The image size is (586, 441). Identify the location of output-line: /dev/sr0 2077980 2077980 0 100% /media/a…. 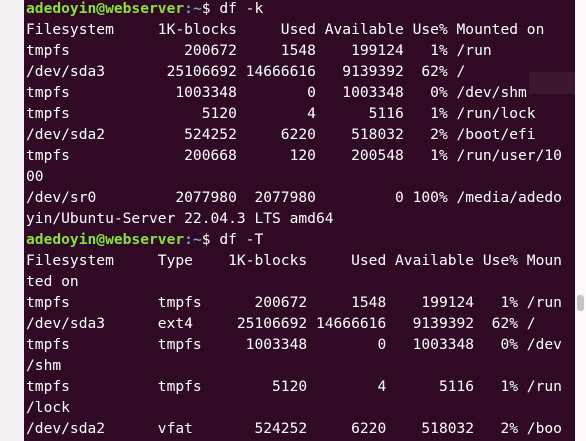
(294, 197).